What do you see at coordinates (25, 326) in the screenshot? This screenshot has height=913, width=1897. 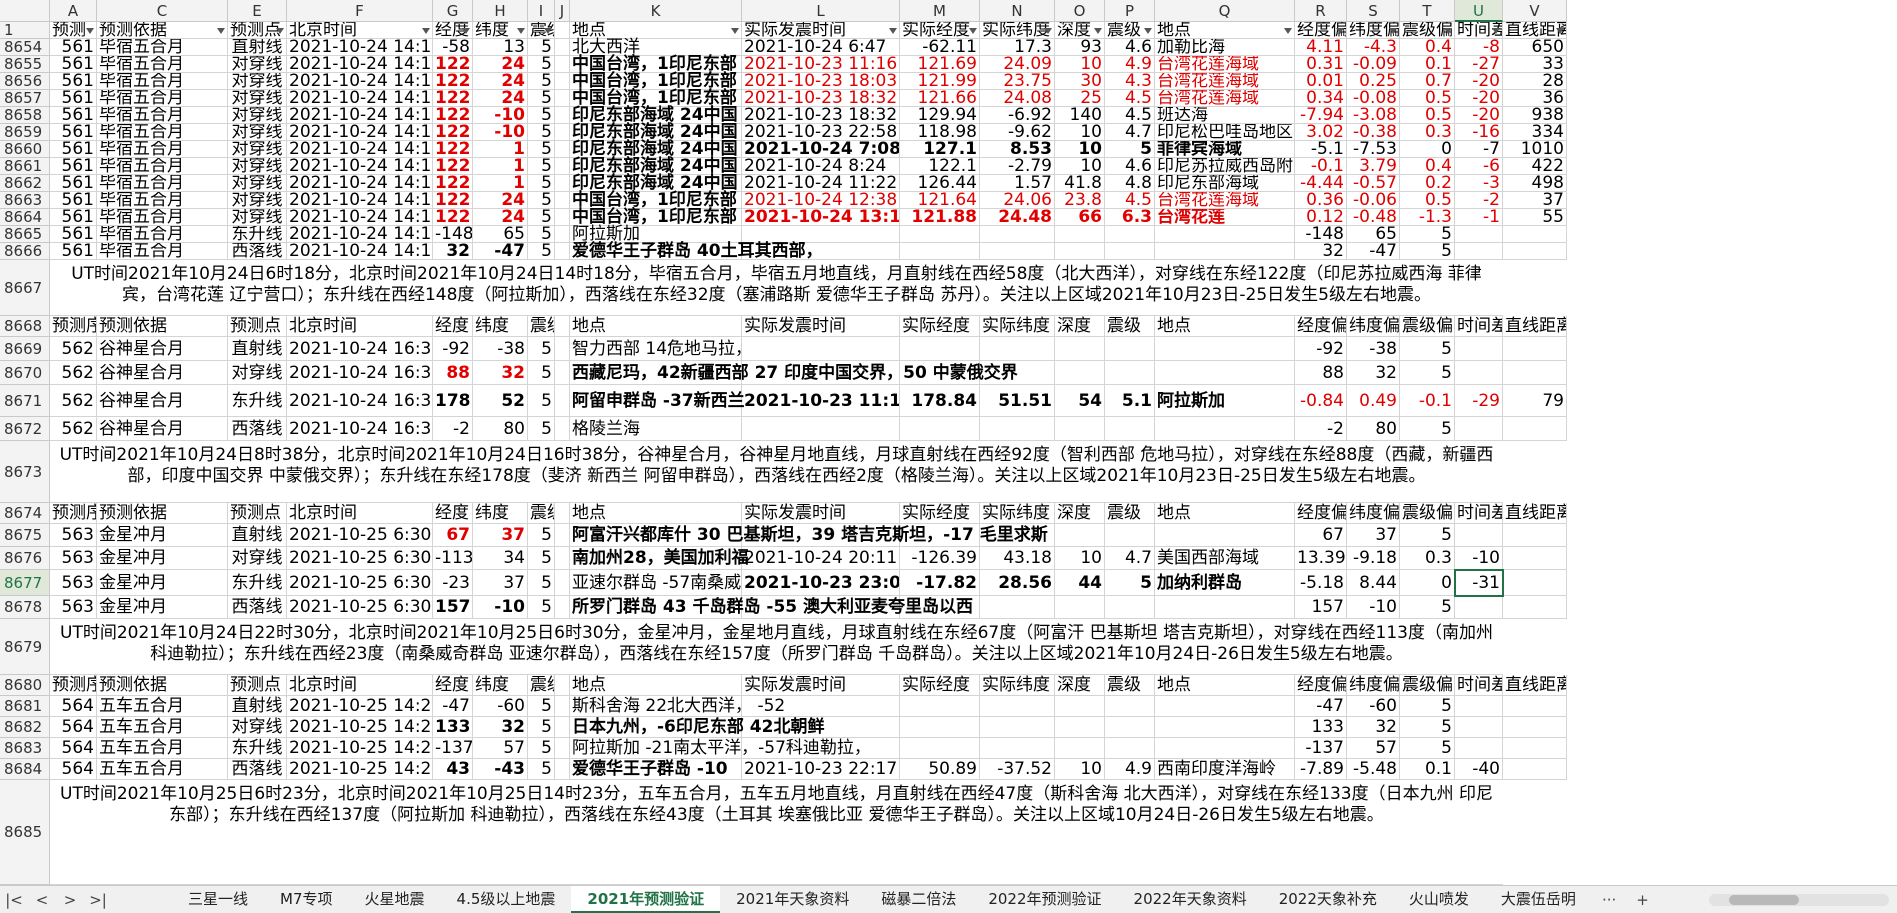 I see `row-header: 8668` at bounding box center [25, 326].